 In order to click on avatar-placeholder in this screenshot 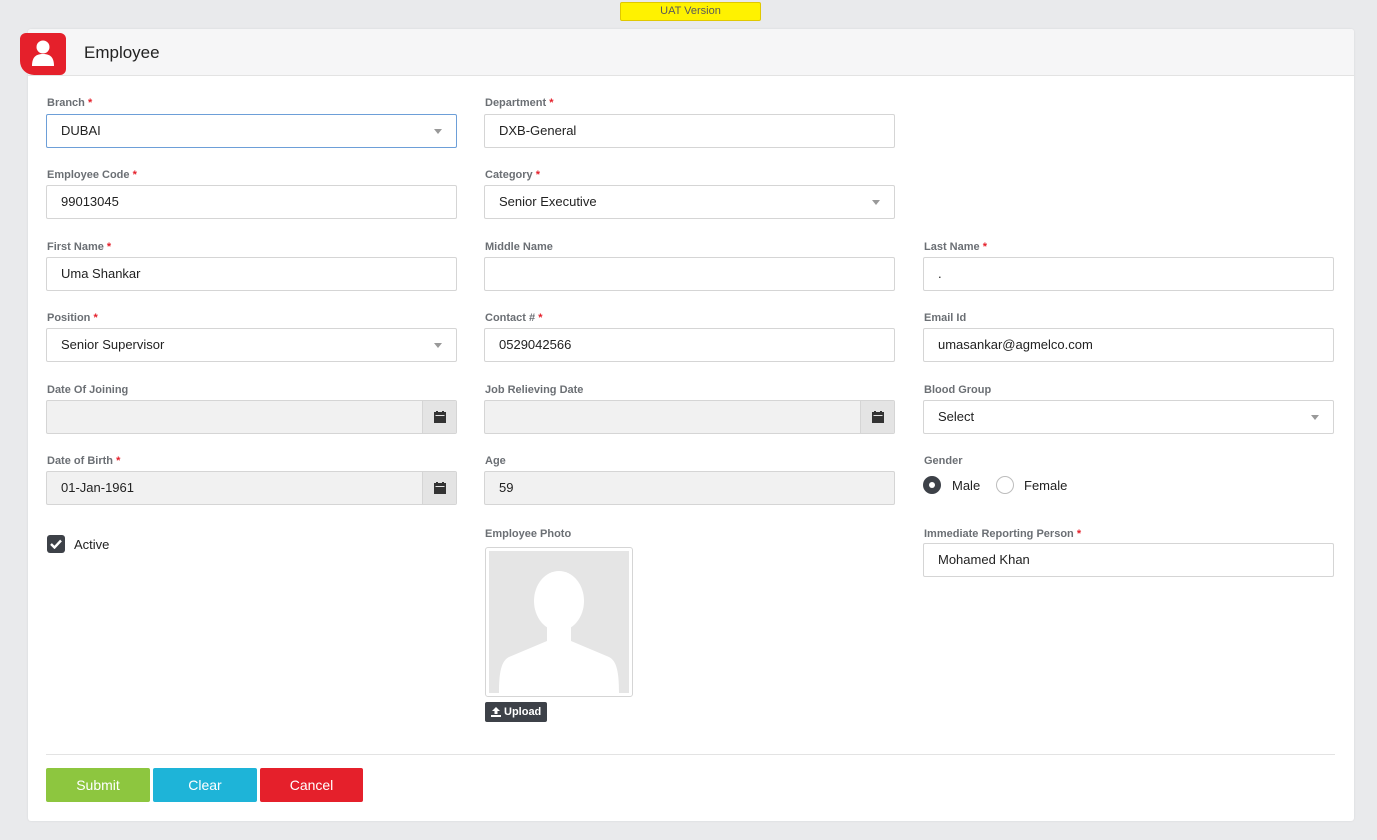, I will do `click(559, 622)`.